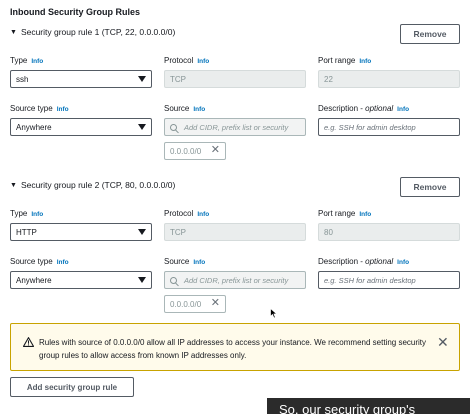 Image resolution: width=470 pixels, height=414 pixels. Describe the element at coordinates (430, 34) in the screenshot. I see `remove-rule-1-button: Remove` at that location.